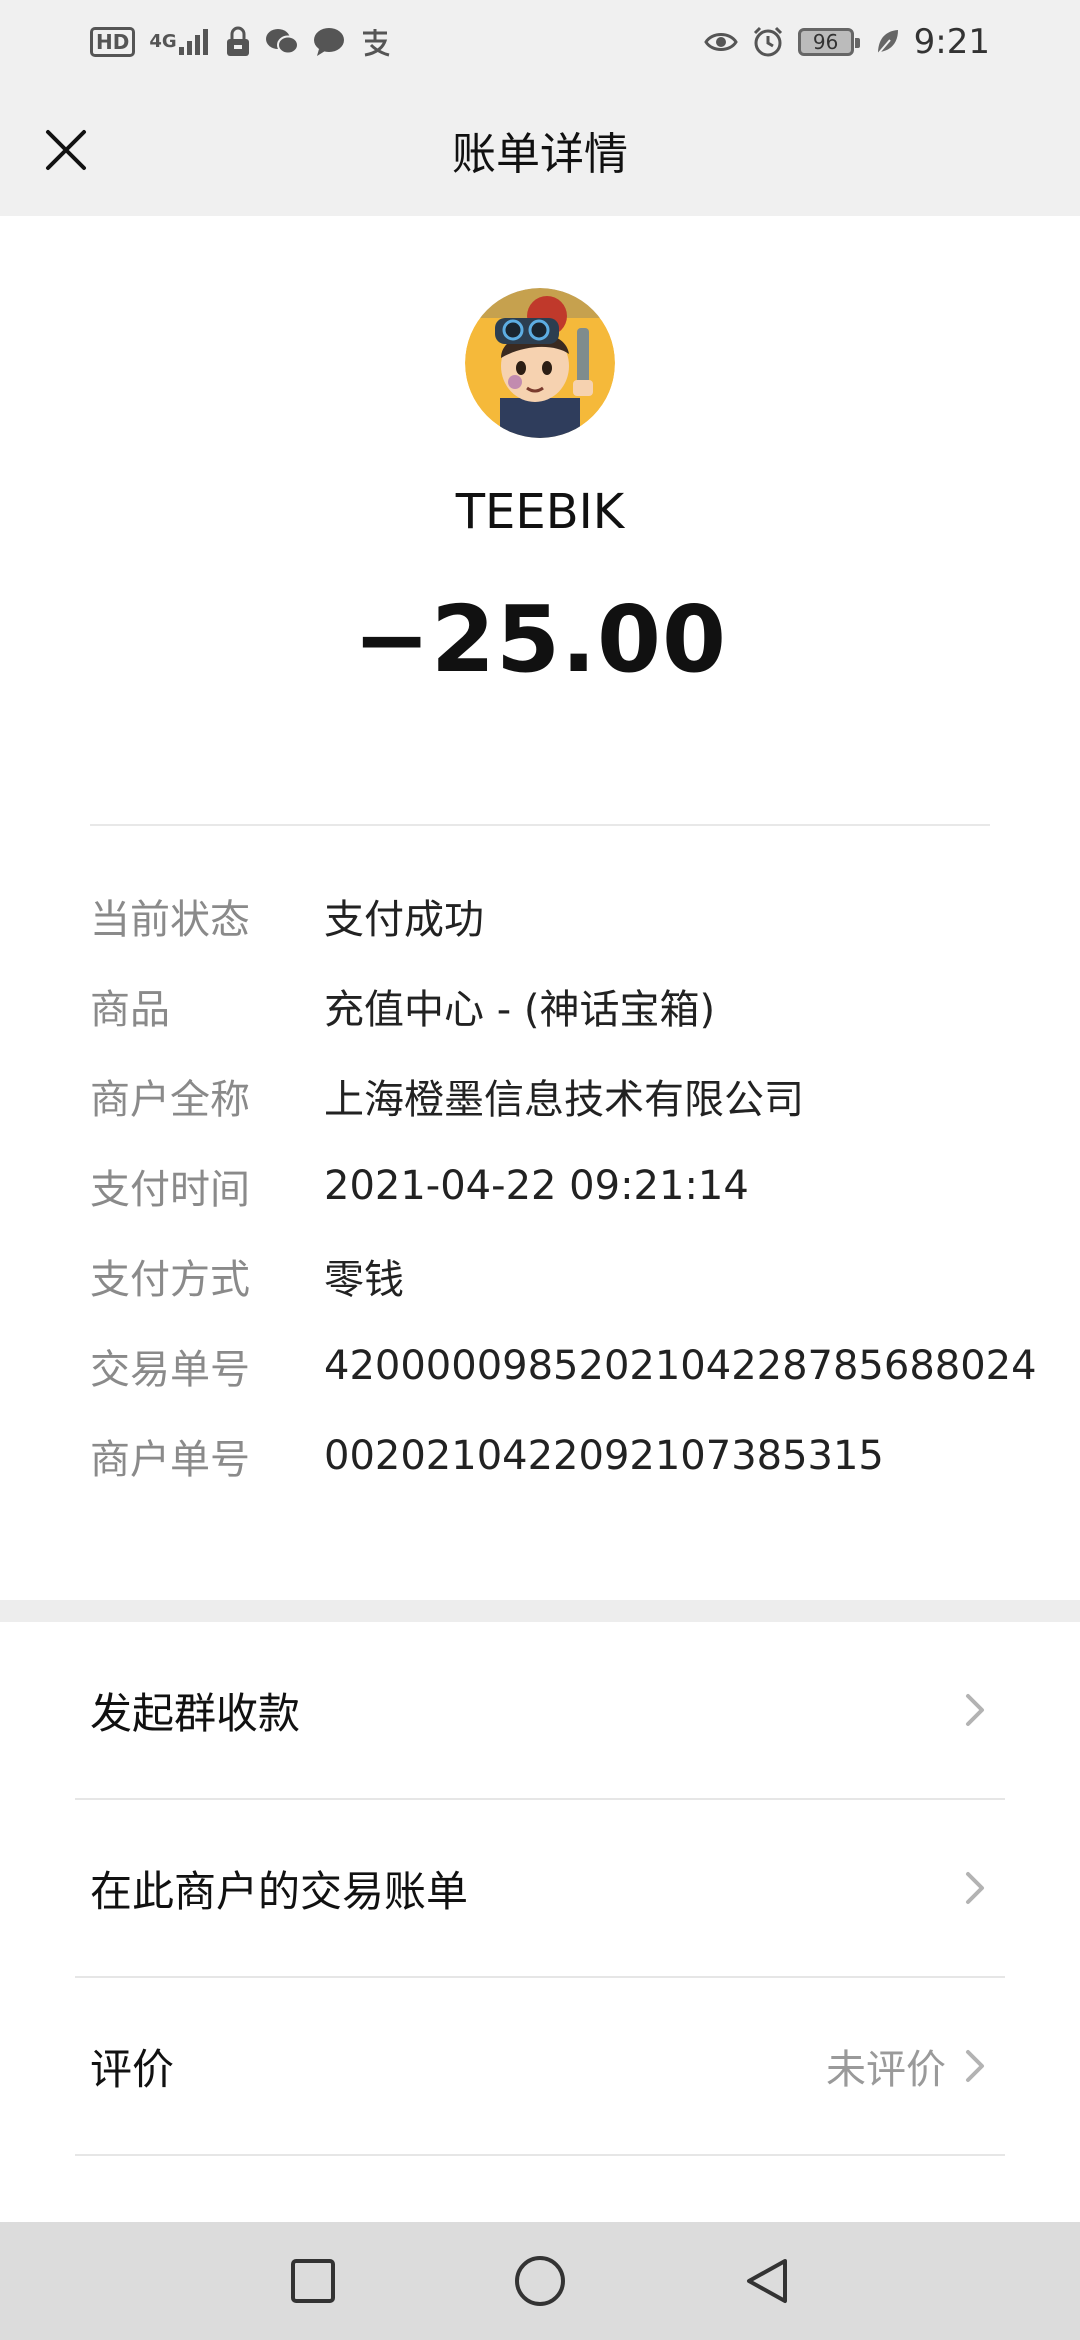 This screenshot has width=1080, height=2340. I want to click on battery-icon: 96, so click(828, 42).